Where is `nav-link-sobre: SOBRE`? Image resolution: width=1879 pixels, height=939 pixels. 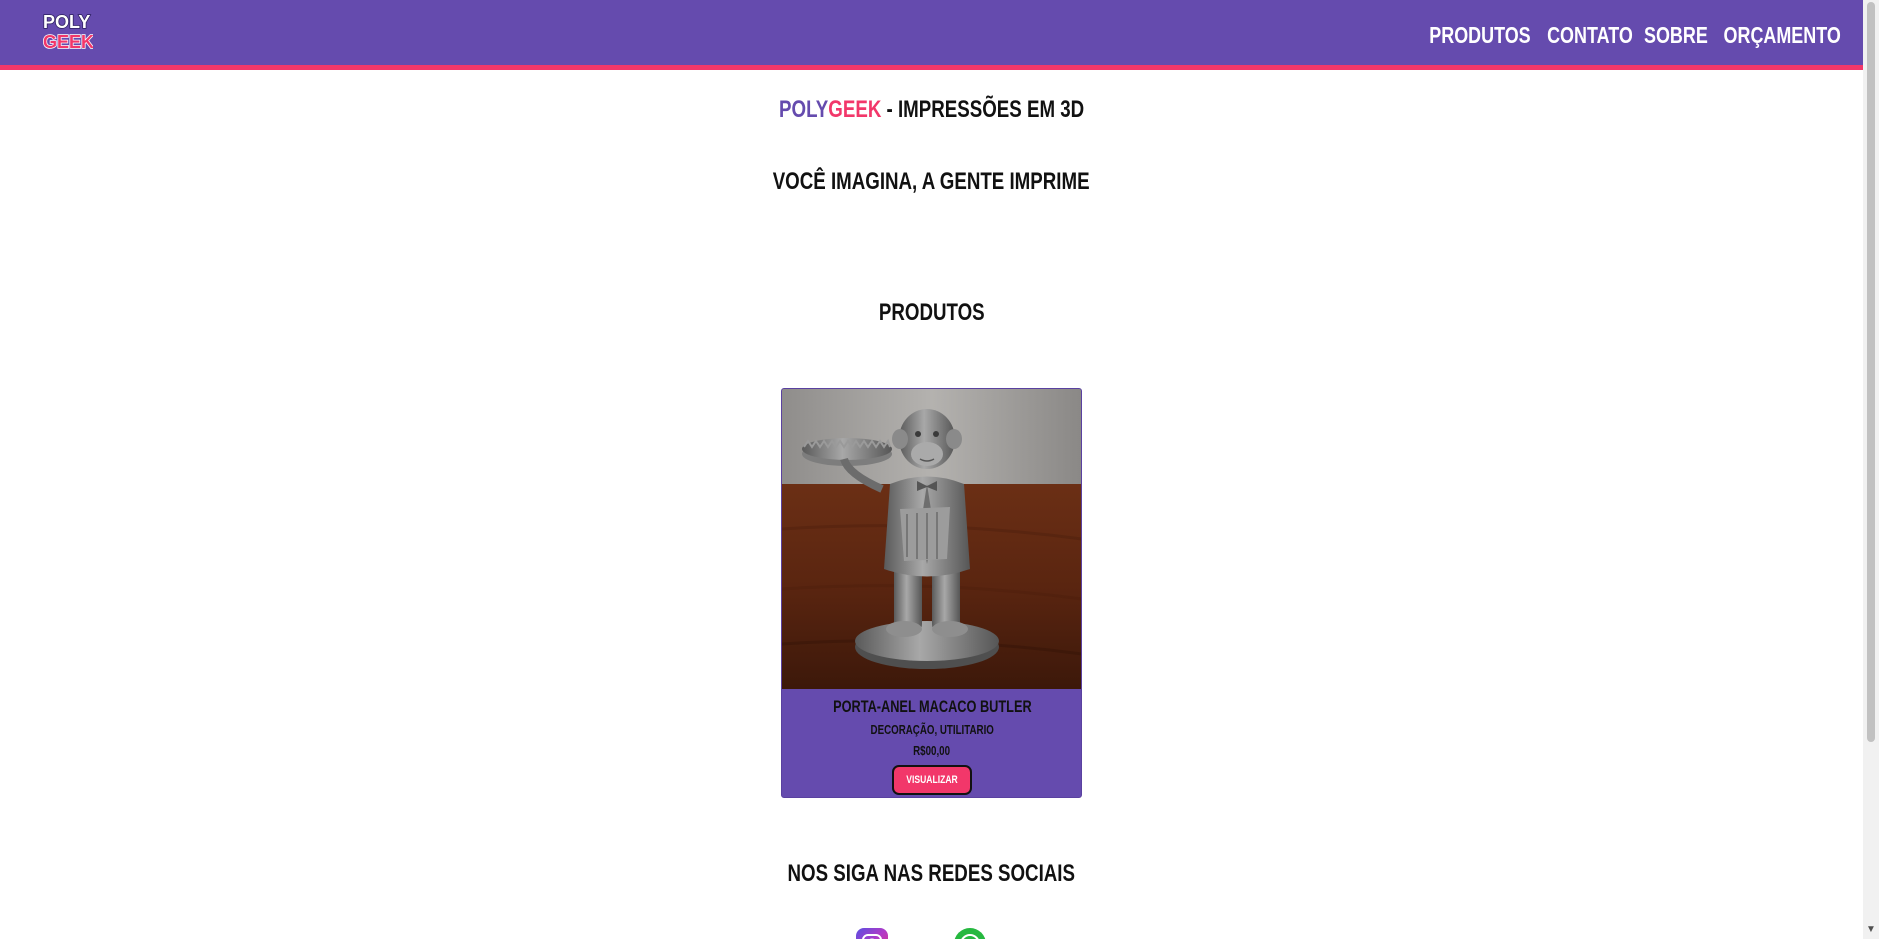 nav-link-sobre: SOBRE is located at coordinates (1676, 35).